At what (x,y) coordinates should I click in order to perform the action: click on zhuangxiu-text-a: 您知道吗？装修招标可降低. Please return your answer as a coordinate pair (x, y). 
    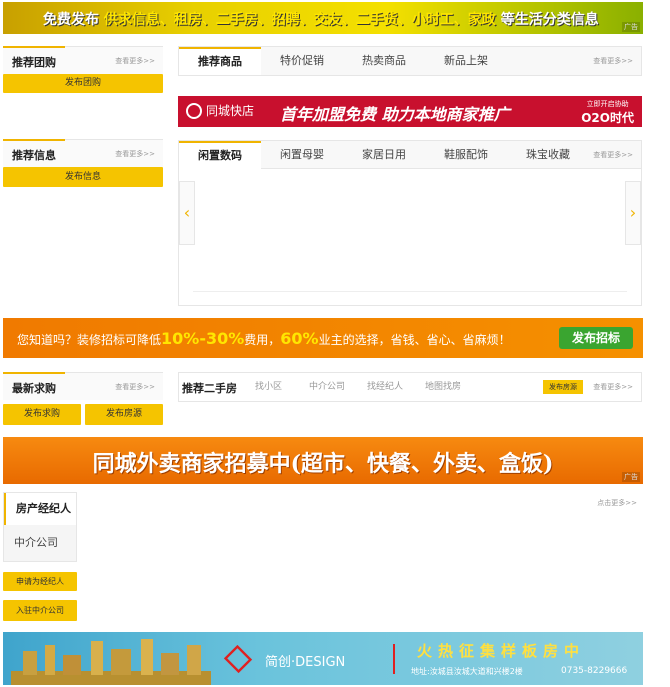
    Looking at the image, I should click on (89, 340).